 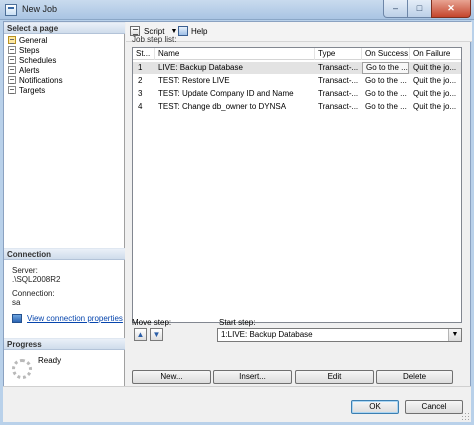 What do you see at coordinates (25, 270) in the screenshot?
I see `server-label: Server:` at bounding box center [25, 270].